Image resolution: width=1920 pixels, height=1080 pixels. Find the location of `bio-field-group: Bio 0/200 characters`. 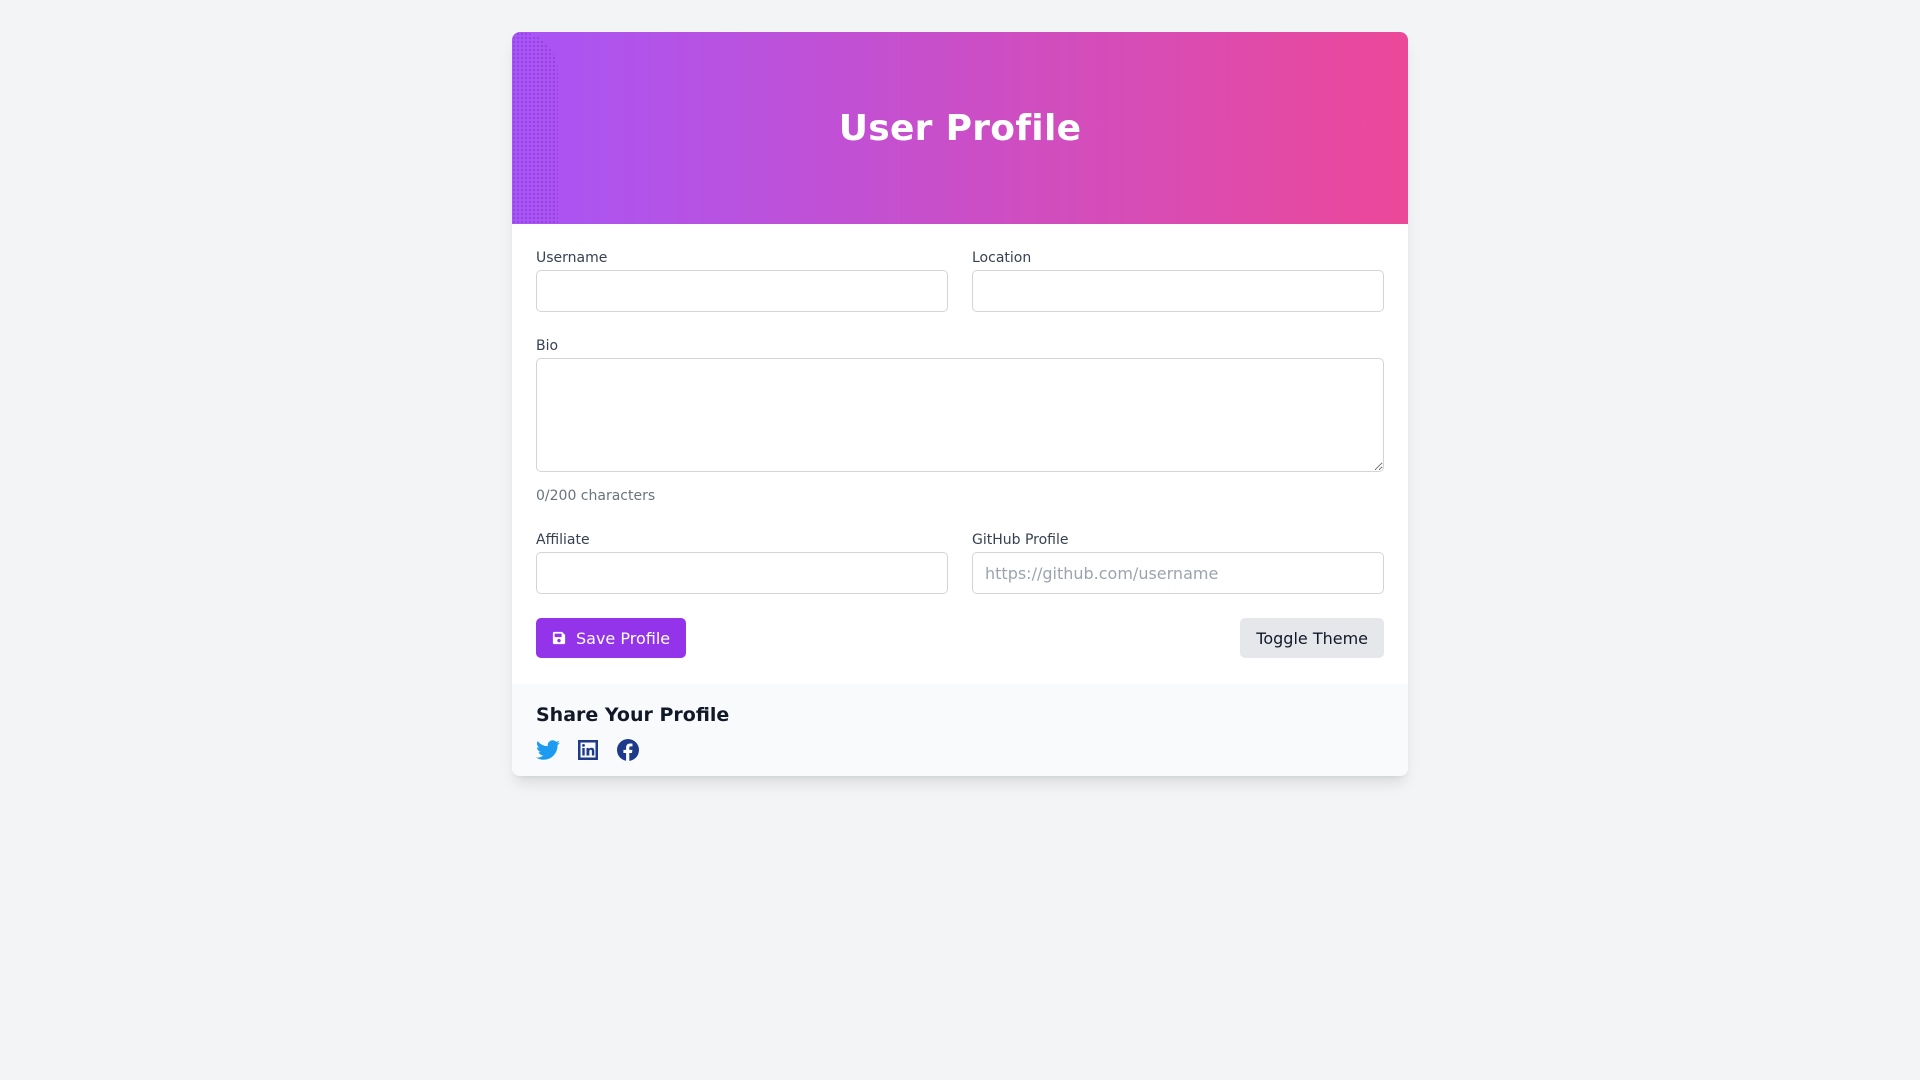

bio-field-group: Bio 0/200 characters is located at coordinates (960, 421).